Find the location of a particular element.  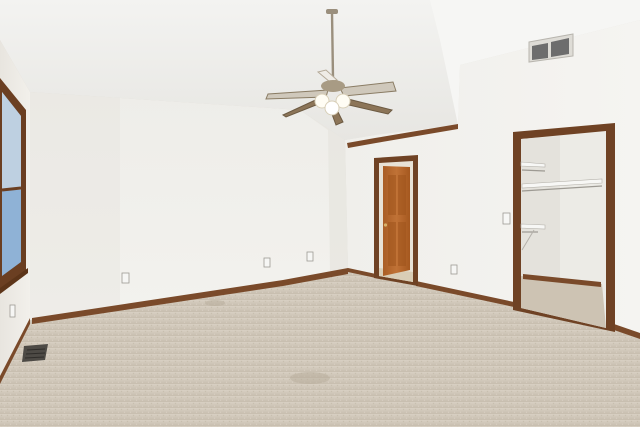

light-switch-icon is located at coordinates (506, 218).